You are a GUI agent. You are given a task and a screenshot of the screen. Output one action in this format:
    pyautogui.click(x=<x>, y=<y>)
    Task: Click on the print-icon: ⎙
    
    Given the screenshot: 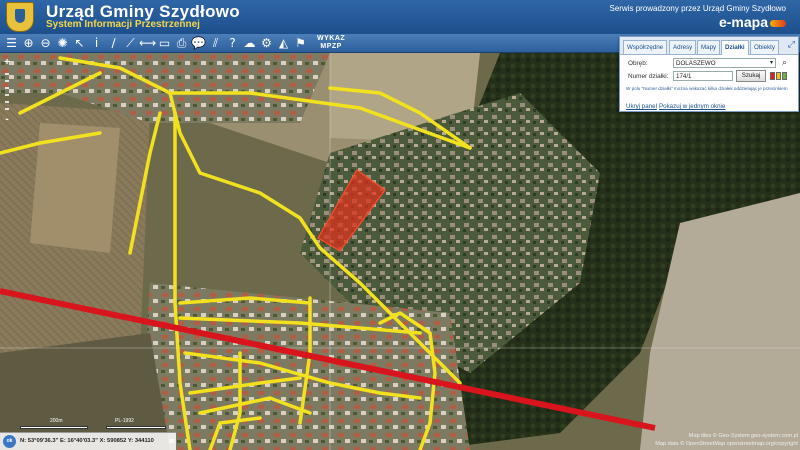 What is the action you would take?
    pyautogui.click(x=181, y=43)
    